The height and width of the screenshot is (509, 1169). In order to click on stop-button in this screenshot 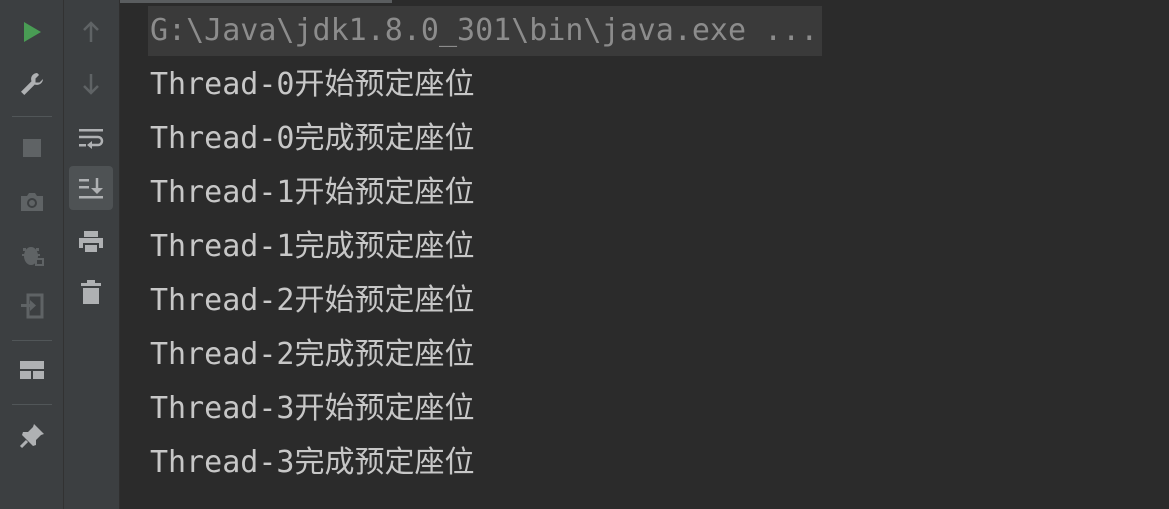, I will do `click(32, 148)`.